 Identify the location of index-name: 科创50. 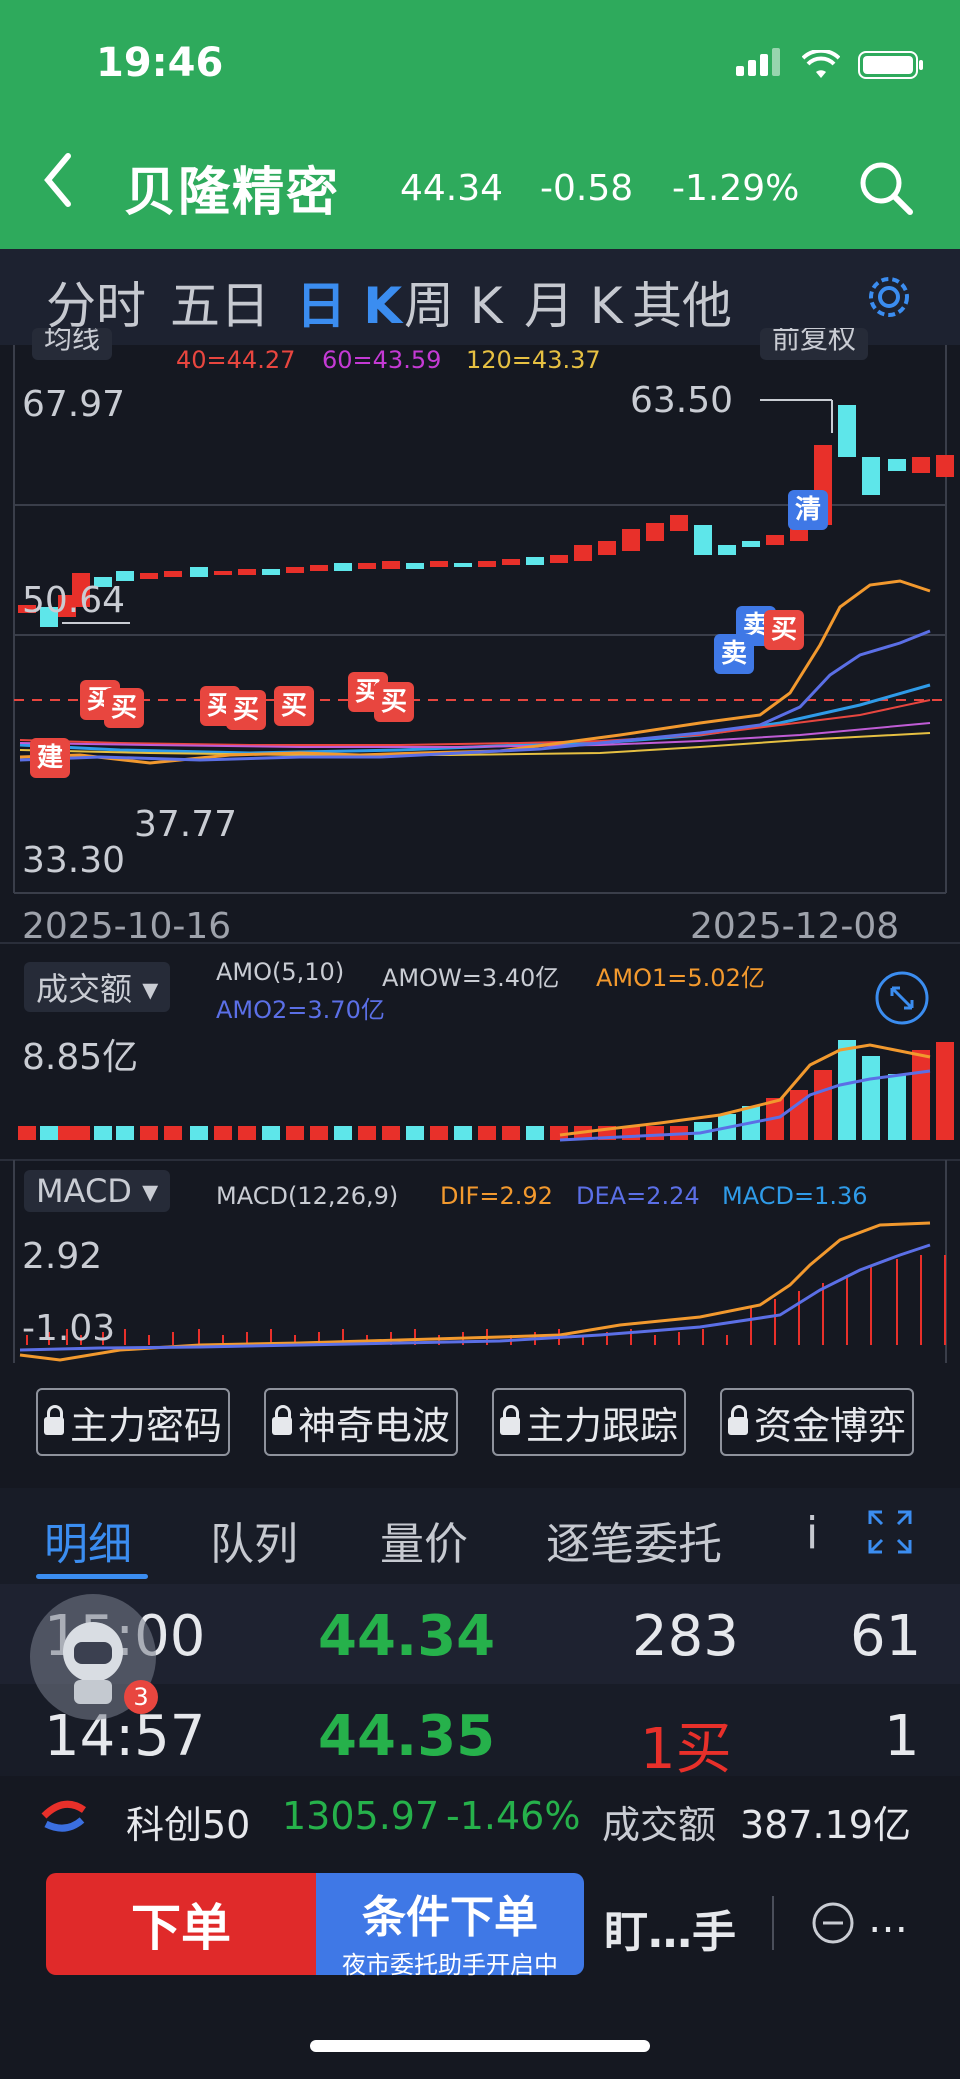
(188, 1825).